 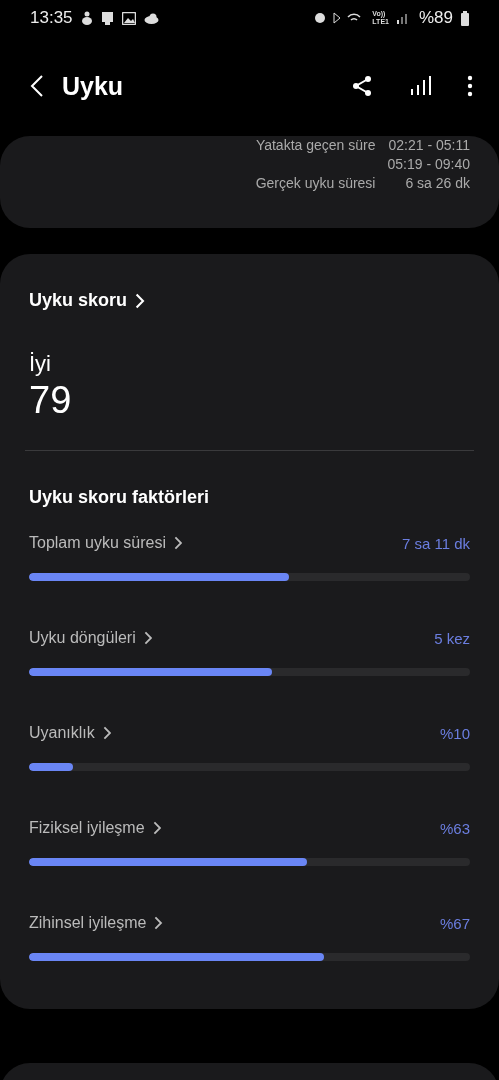 I want to click on cloud-icon, so click(x=151, y=18).